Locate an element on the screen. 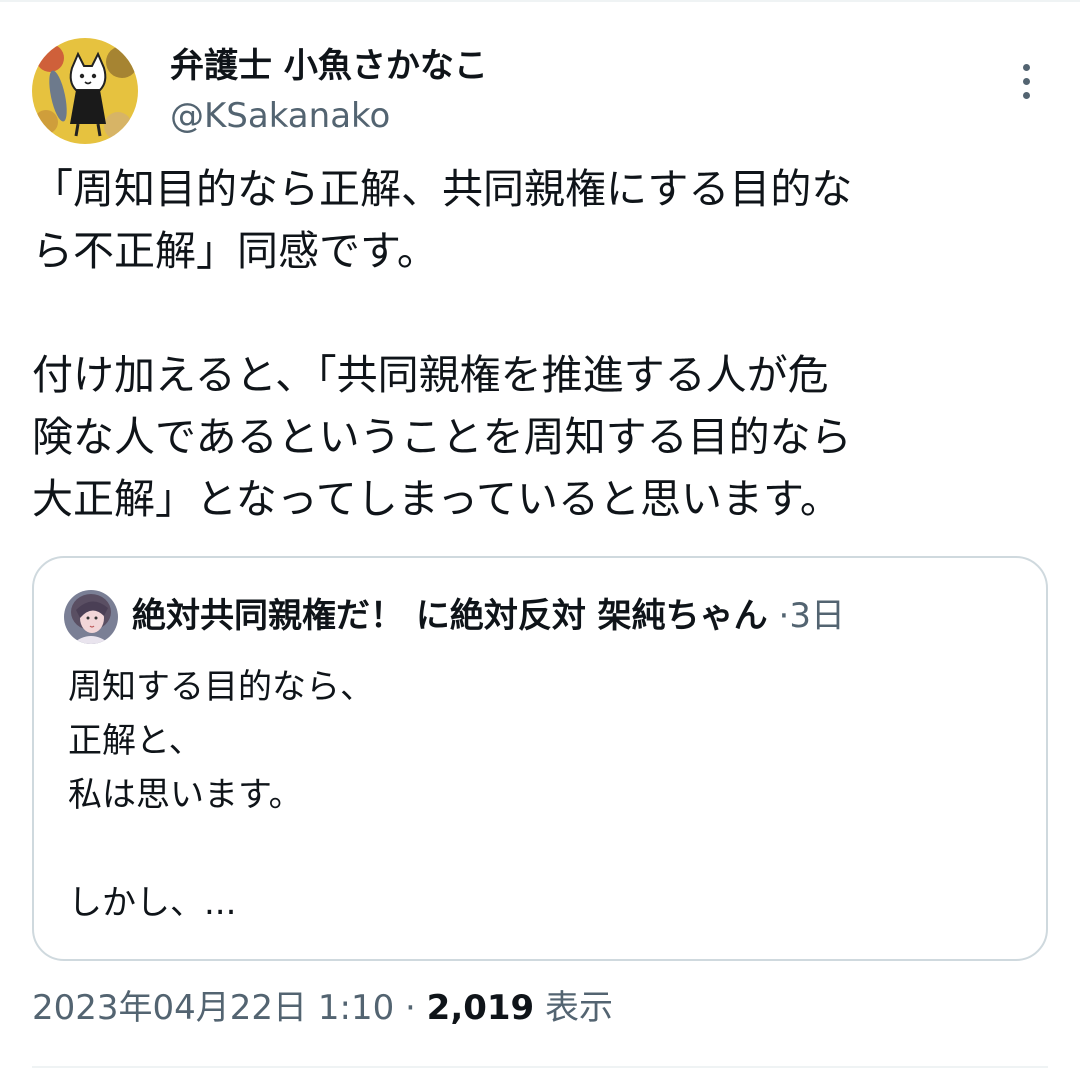 This screenshot has height=1074, width=1080. tweet-text-line: ら不正解」同感です。 is located at coordinates (235, 251).